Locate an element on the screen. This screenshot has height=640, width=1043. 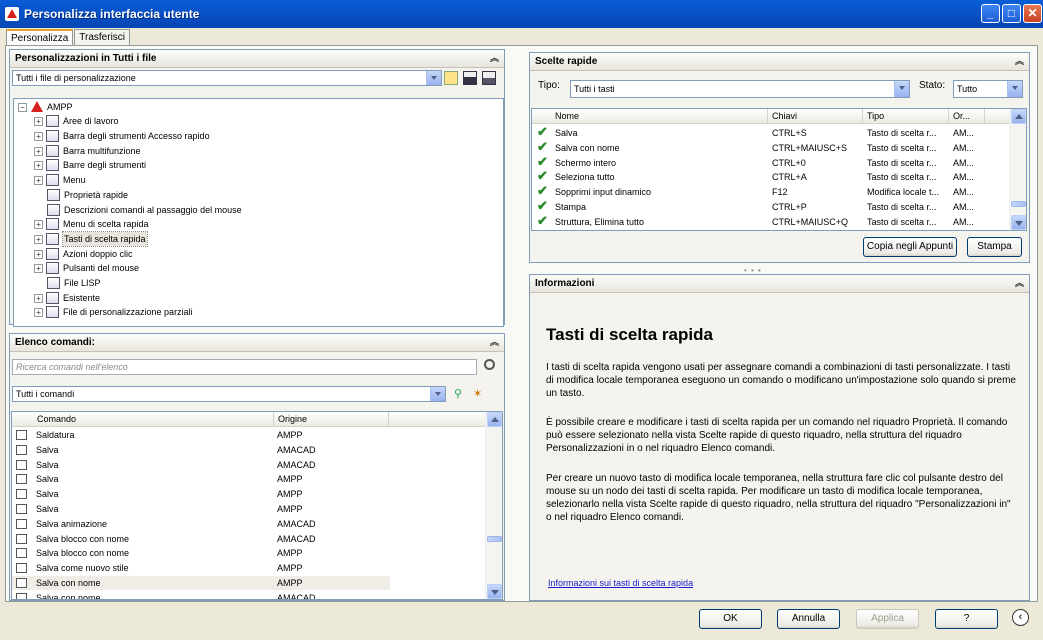
command-scrollbar is located at coordinates (493, 505).